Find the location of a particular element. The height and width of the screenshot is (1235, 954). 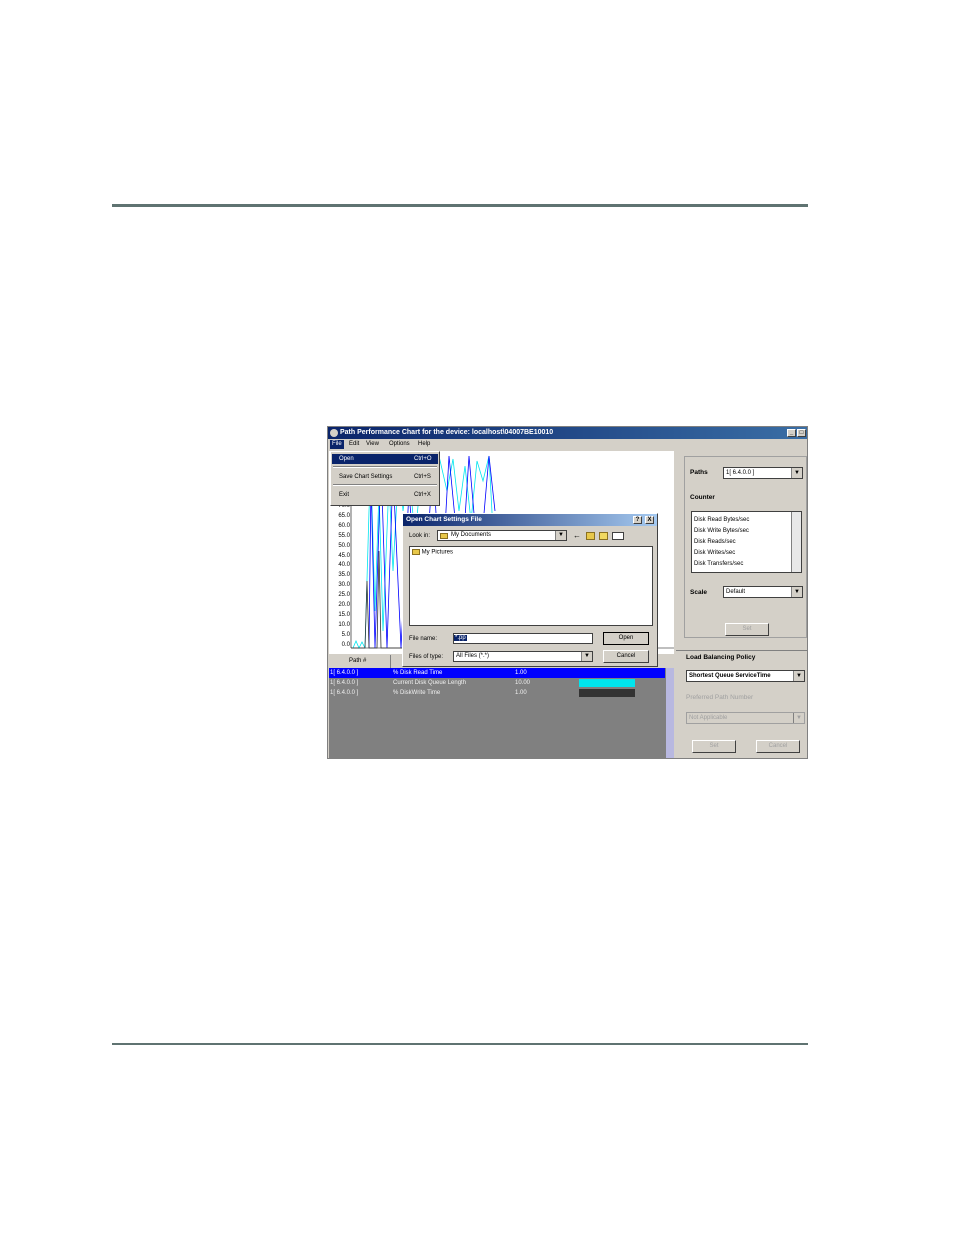

menu-view: View is located at coordinates (372, 444).